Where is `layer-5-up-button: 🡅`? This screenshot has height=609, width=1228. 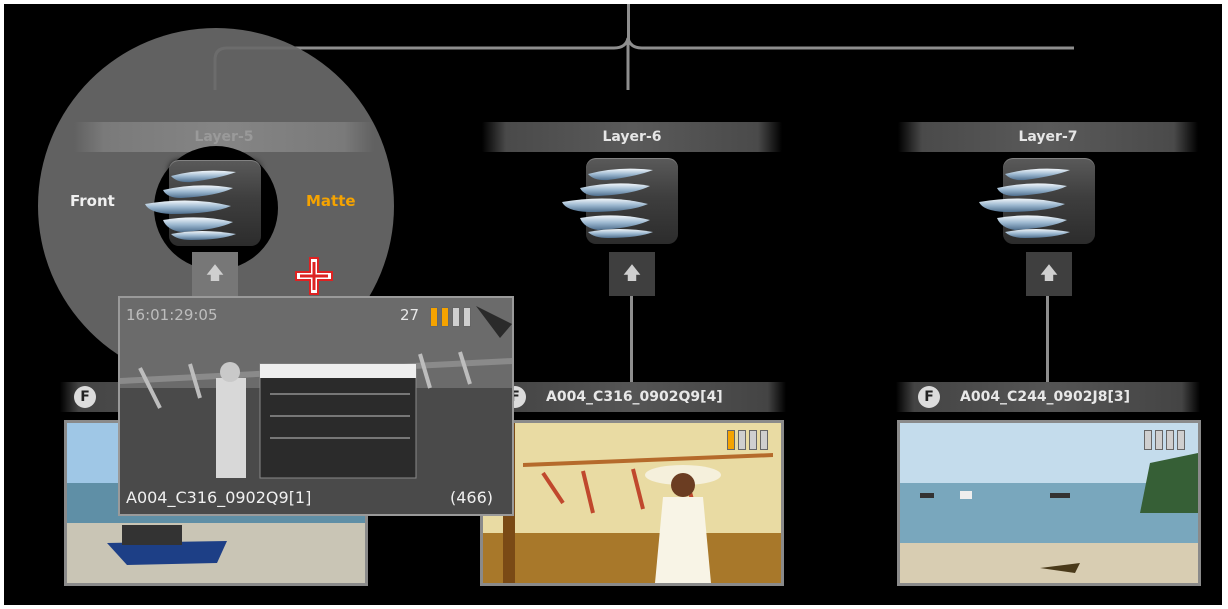
layer-5-up-button: 🡅 is located at coordinates (215, 274).